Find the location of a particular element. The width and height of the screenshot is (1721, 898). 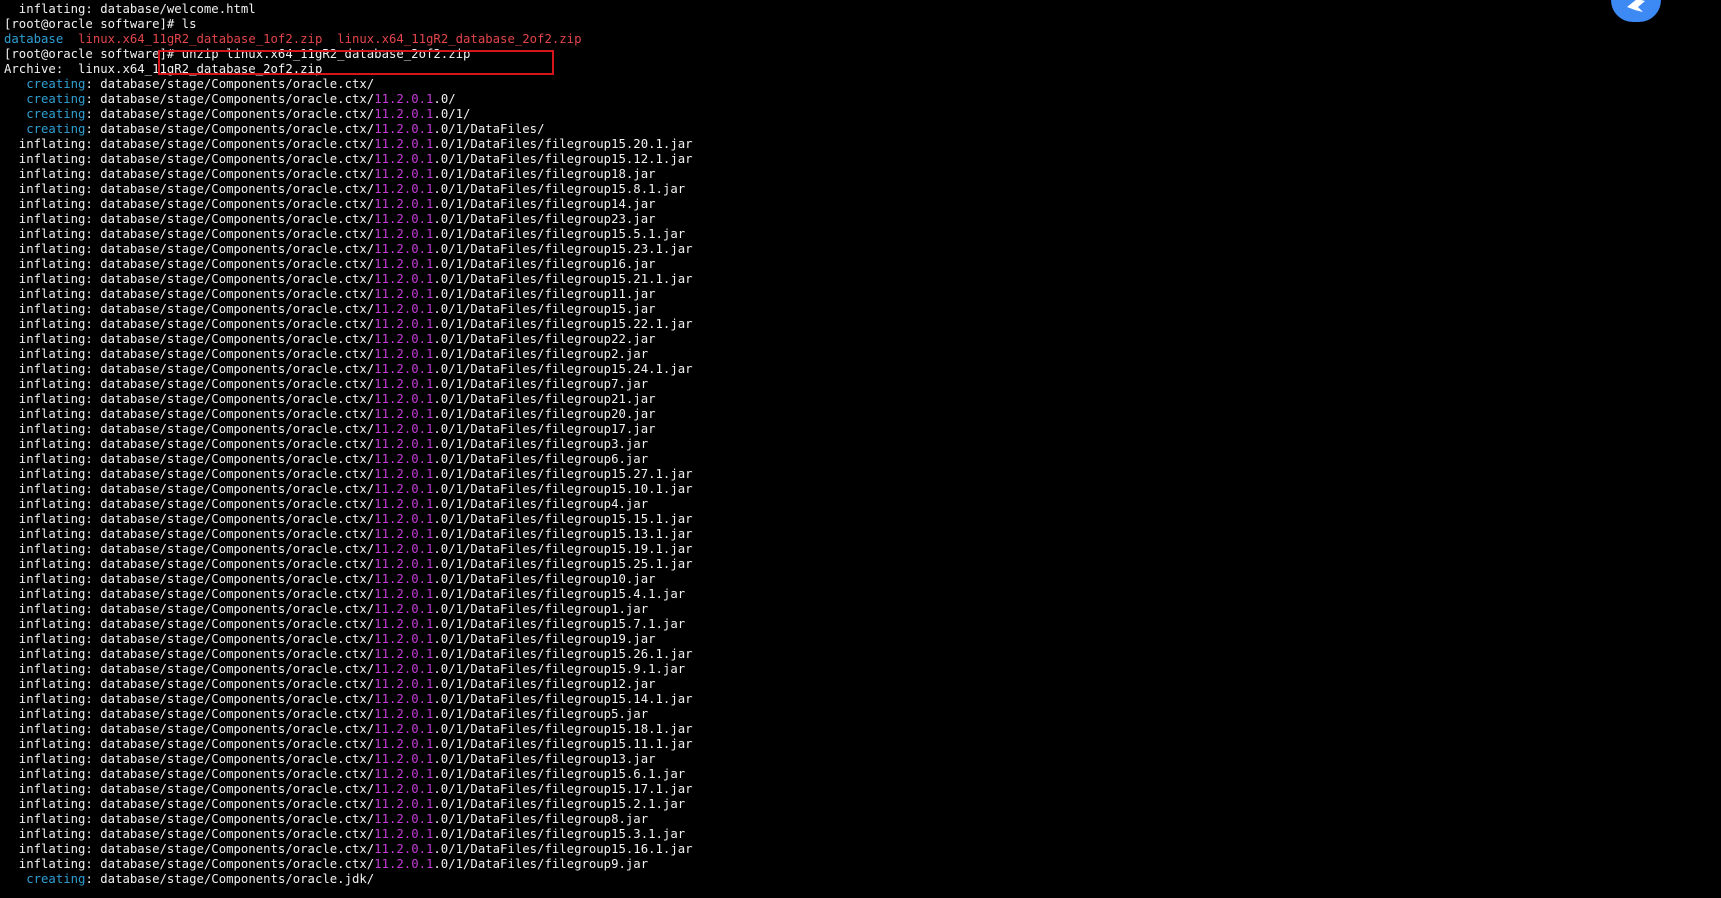

feather-logo-icon is located at coordinates (1636, 11).